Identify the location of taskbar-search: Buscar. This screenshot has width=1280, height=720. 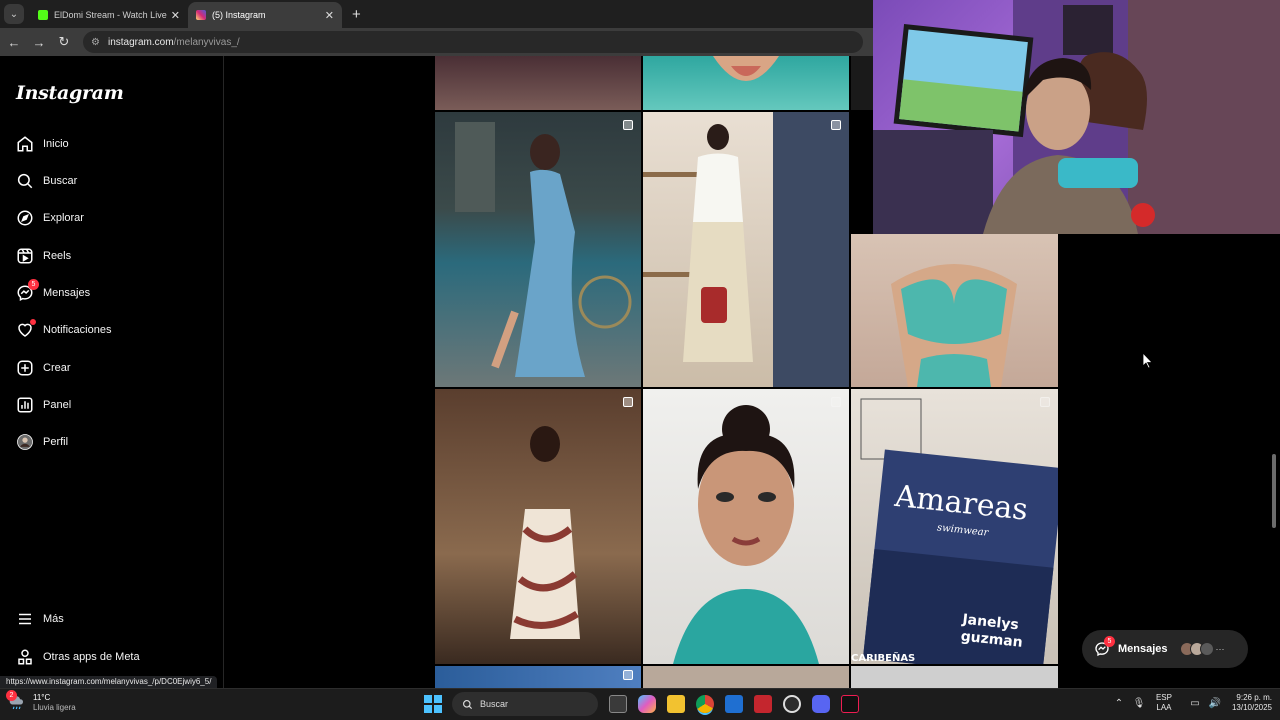
(525, 704).